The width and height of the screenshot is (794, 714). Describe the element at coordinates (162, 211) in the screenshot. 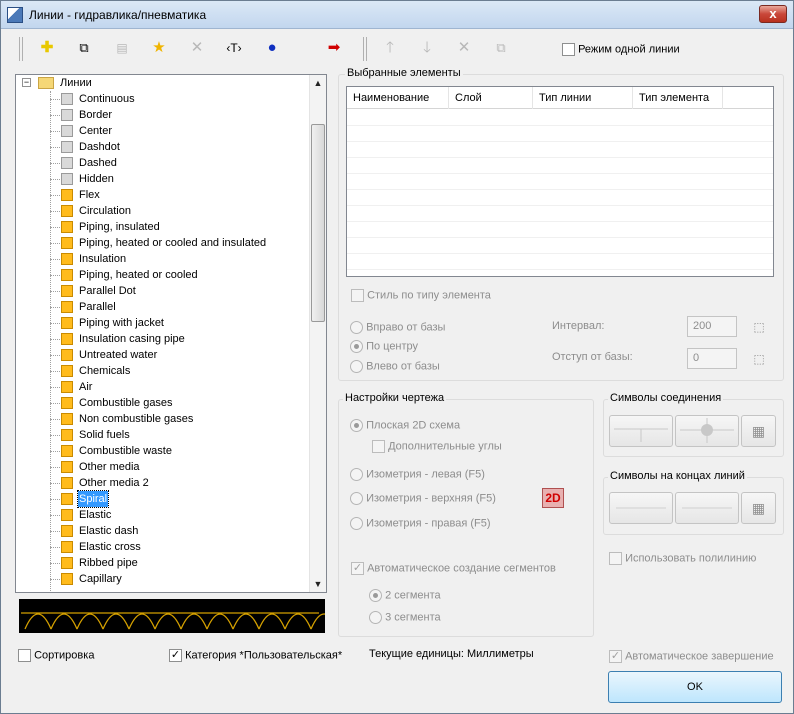

I see `tree-item: Circulation` at that location.